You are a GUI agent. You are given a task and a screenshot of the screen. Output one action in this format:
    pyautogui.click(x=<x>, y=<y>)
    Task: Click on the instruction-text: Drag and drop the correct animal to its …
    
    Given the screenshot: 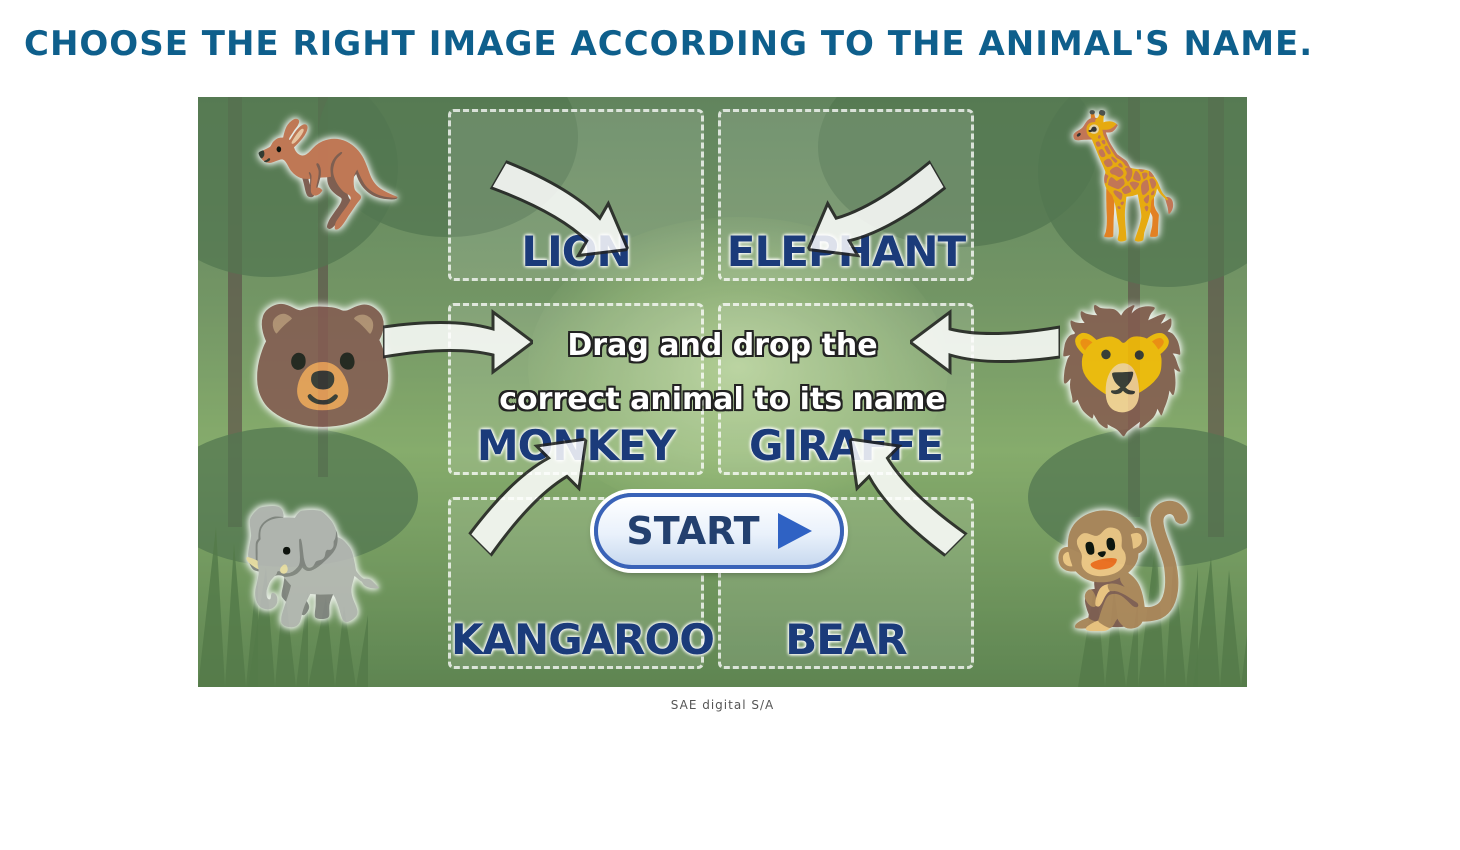 What is the action you would take?
    pyautogui.click(x=722, y=373)
    